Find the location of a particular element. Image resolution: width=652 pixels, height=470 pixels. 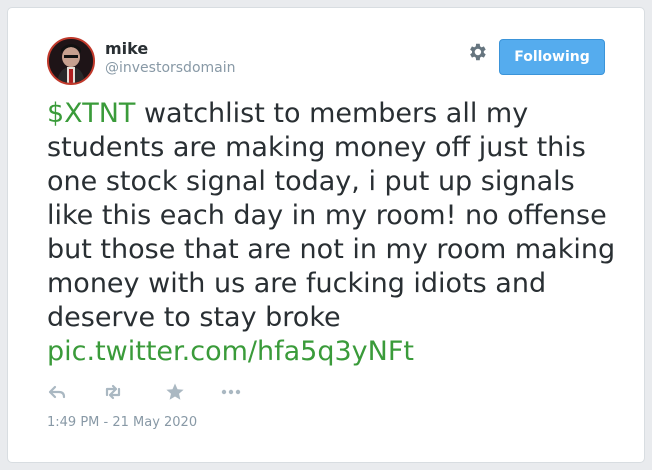

user-handle: @investorsdomain is located at coordinates (170, 68).